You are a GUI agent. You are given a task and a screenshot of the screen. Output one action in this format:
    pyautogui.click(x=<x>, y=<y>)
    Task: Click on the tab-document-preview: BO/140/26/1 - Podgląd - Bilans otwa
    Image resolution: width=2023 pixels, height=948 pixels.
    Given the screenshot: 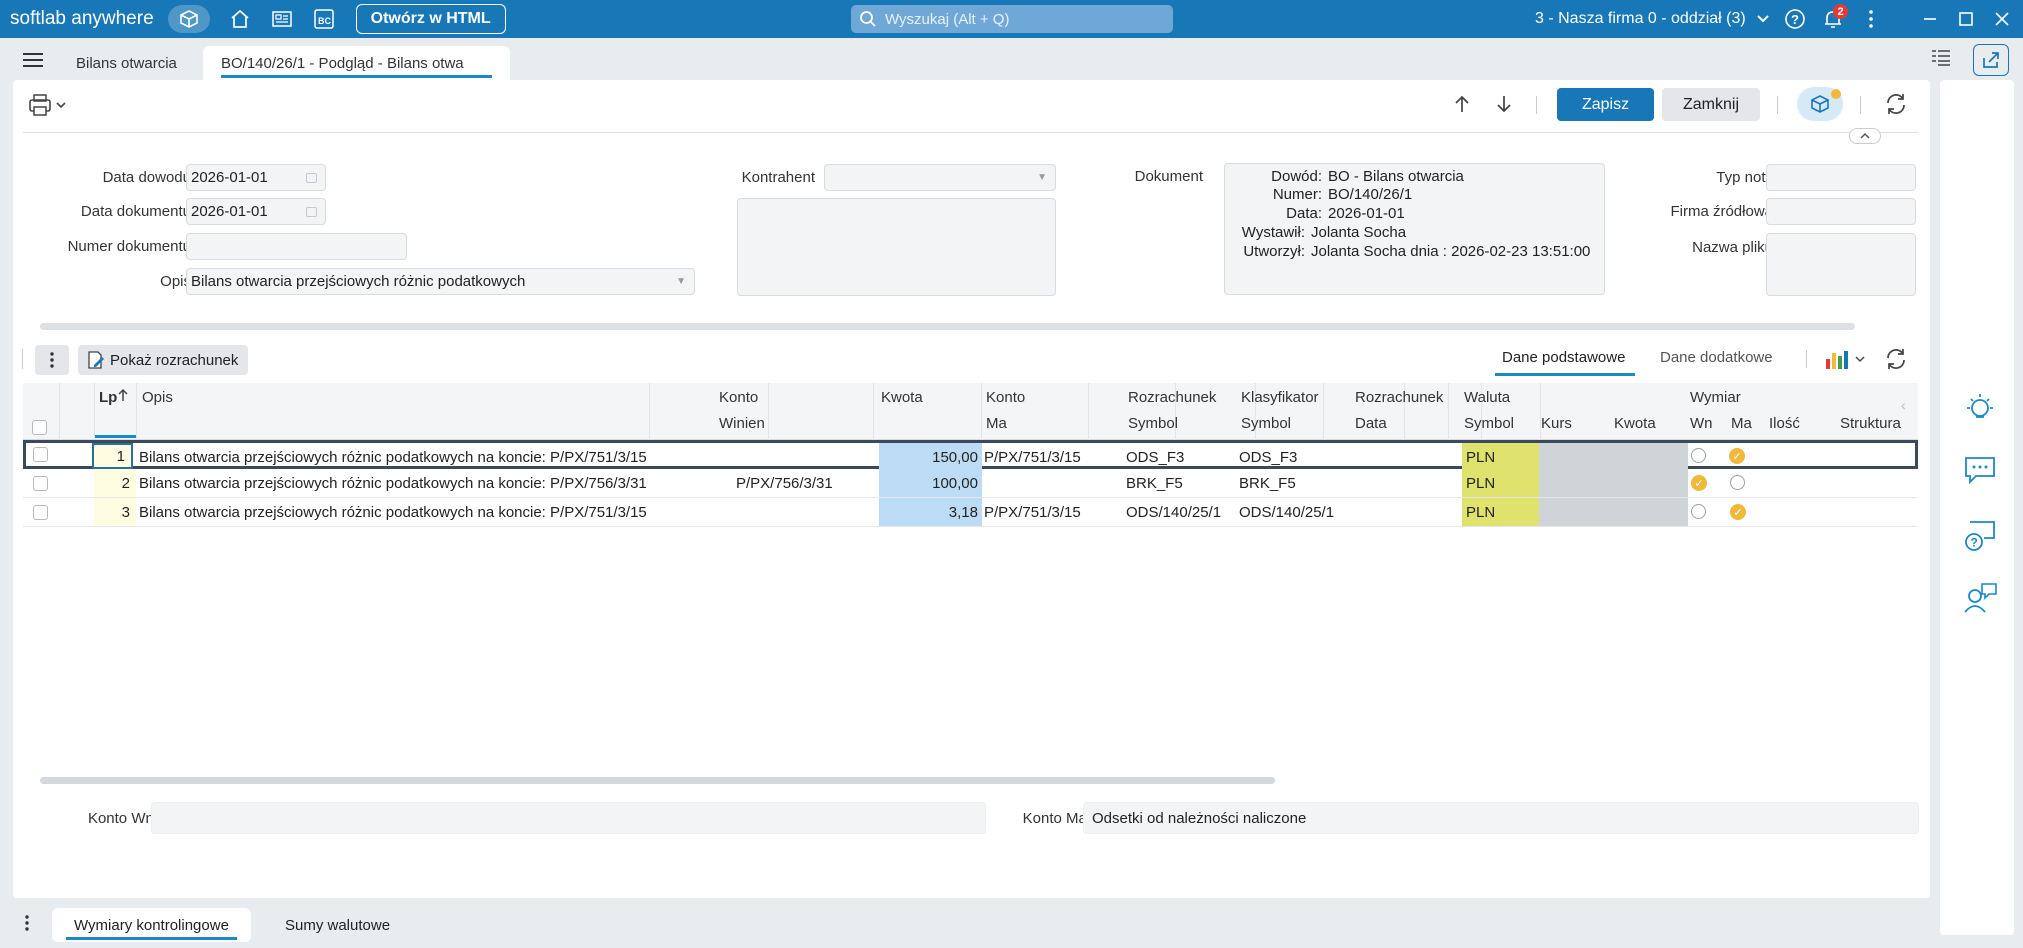 What is the action you would take?
    pyautogui.click(x=356, y=63)
    